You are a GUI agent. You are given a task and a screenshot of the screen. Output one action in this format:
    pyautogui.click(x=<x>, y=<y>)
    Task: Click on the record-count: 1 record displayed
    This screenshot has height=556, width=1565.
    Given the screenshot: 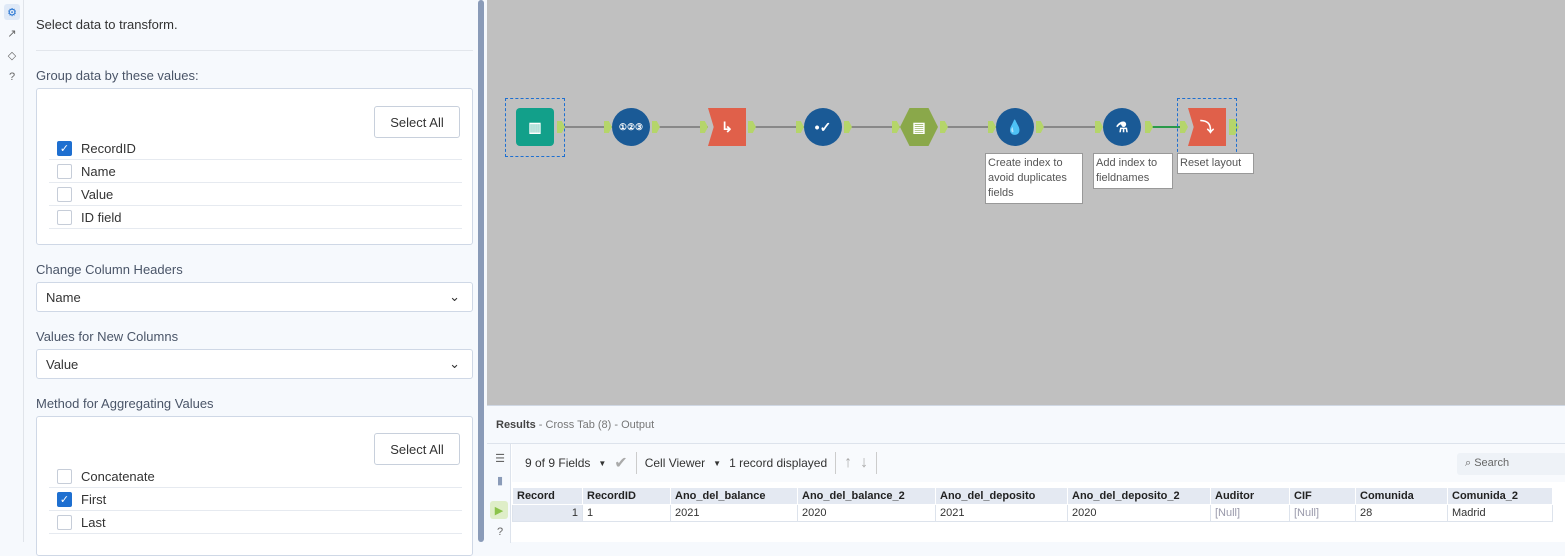 What is the action you would take?
    pyautogui.click(x=778, y=463)
    